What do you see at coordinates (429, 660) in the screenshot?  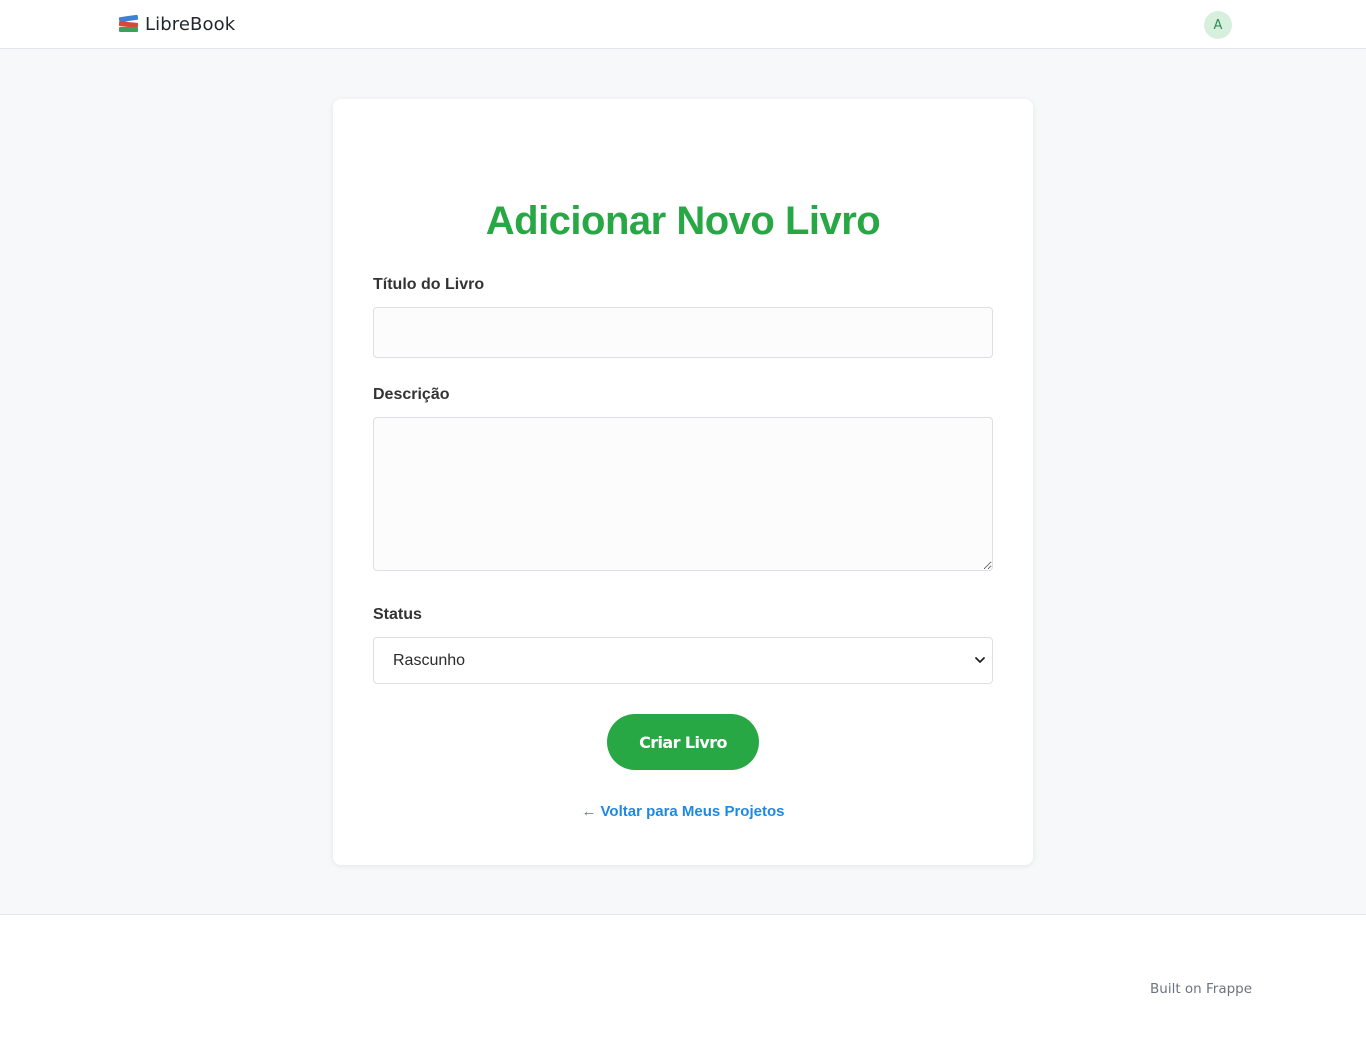 I see `status-selected-value: Rascunho` at bounding box center [429, 660].